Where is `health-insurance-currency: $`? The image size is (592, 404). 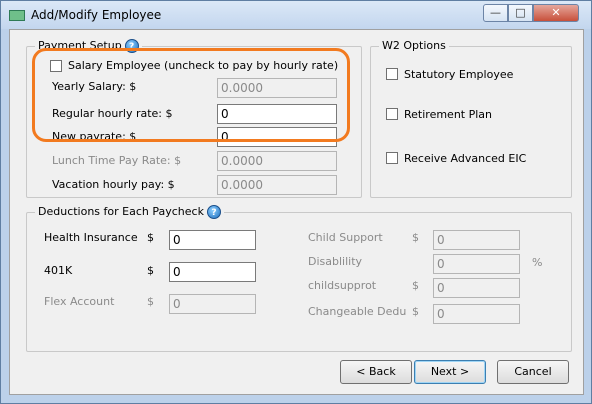 health-insurance-currency: $ is located at coordinates (150, 237).